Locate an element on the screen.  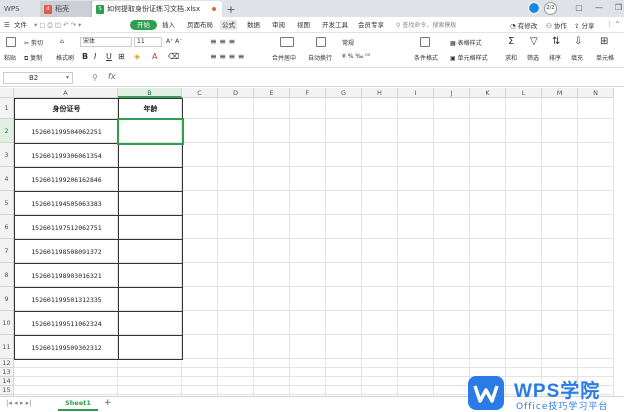
tab-daoke: d 稻壳 is located at coordinates (66, 9).